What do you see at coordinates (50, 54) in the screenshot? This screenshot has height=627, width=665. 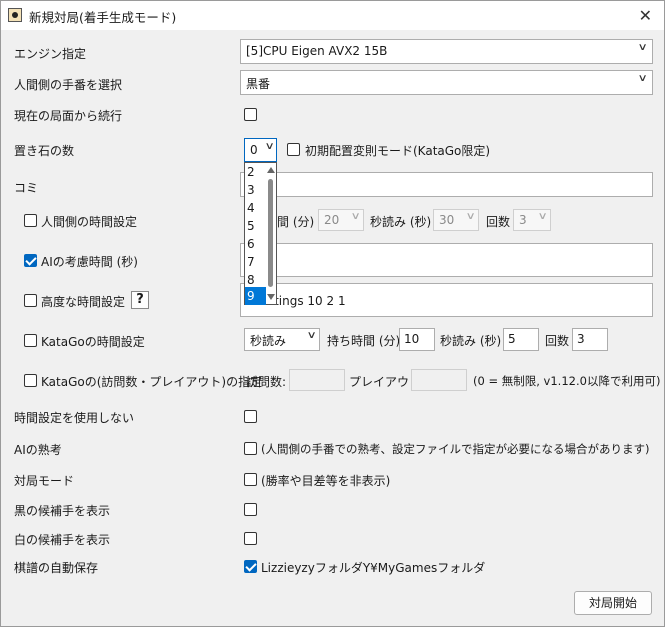 I see `engine-label: エンジン指定` at bounding box center [50, 54].